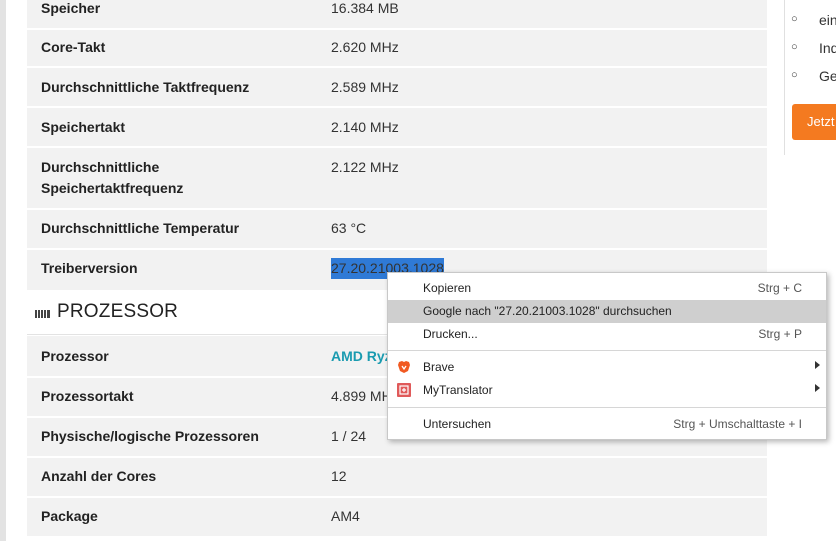 The width and height of the screenshot is (836, 541). I want to click on sidebar-bullet-text: Ge, so click(827, 76).